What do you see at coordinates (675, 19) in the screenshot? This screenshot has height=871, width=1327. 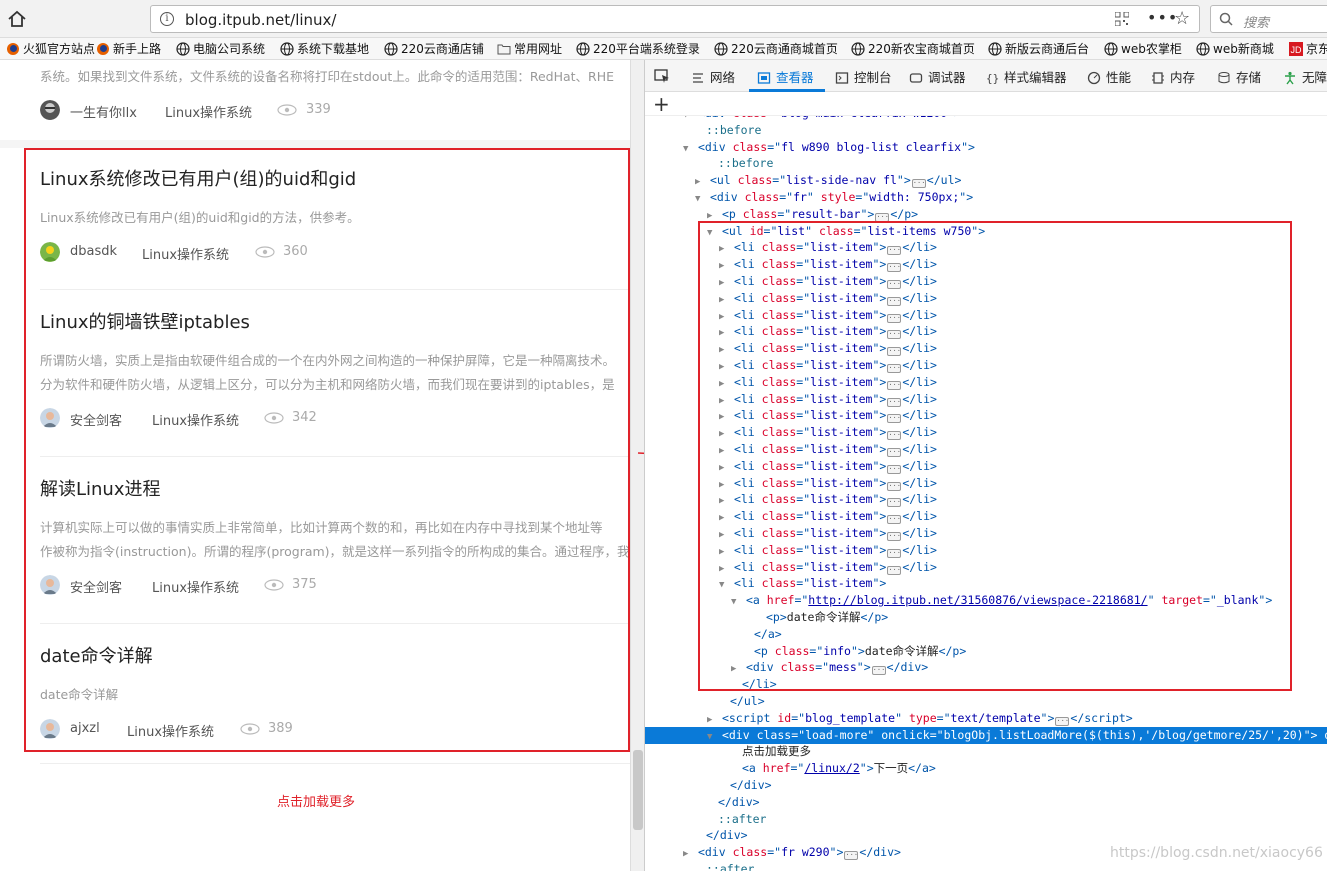 I see `url-bar: i blog.itpub.net/linux/ ••• ☆` at bounding box center [675, 19].